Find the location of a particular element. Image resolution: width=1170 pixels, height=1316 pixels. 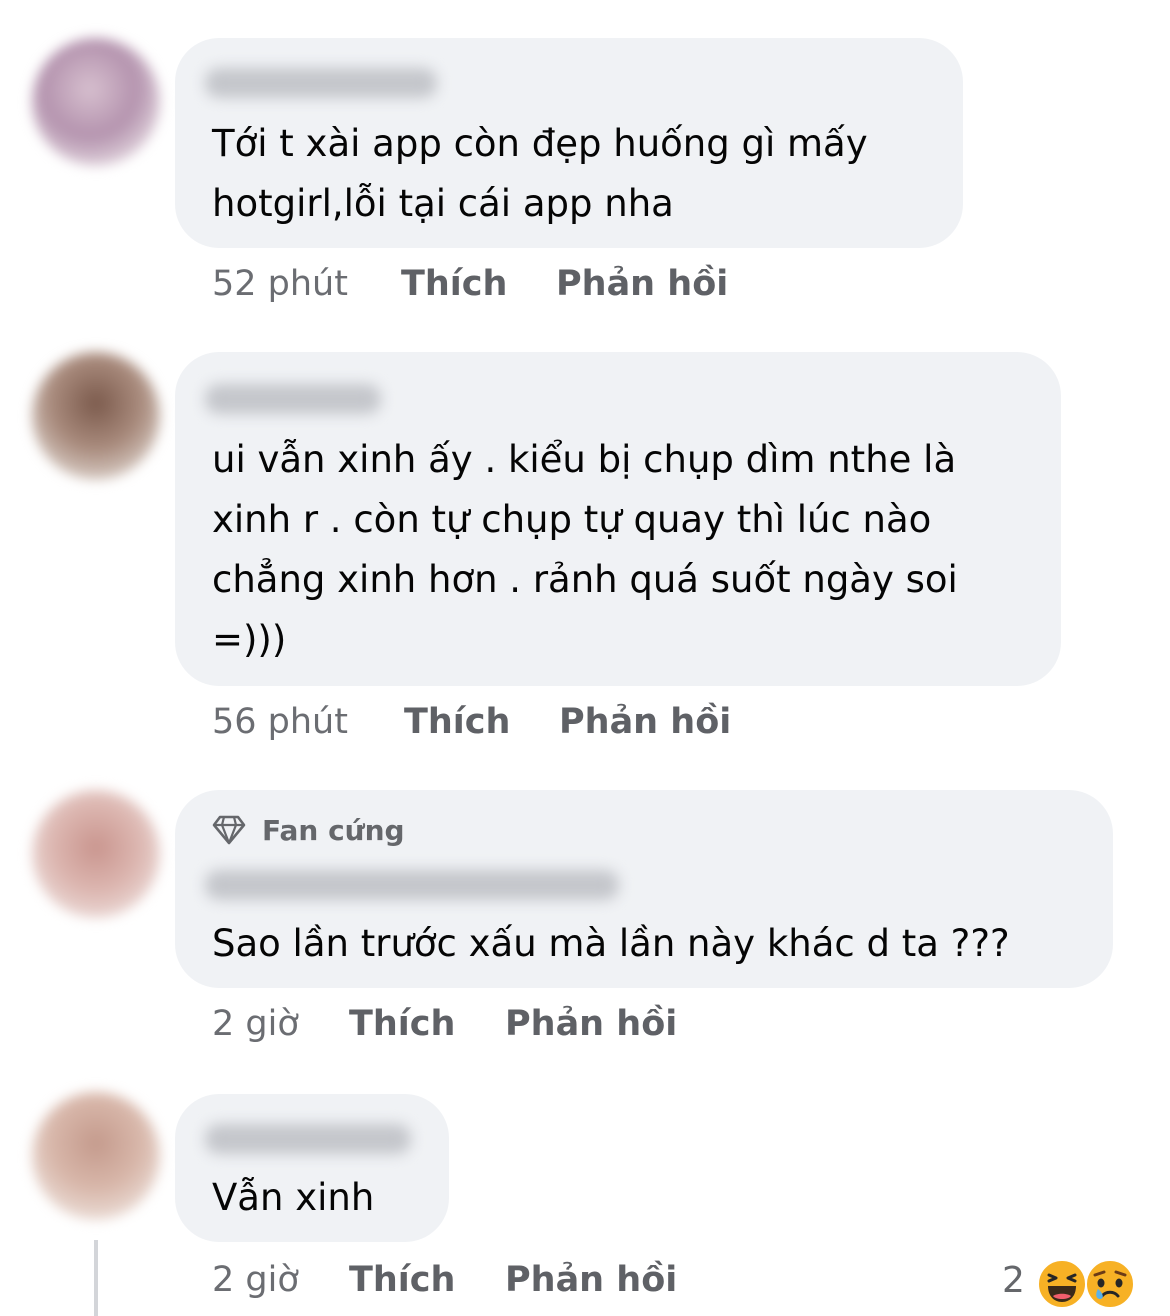

comment-timestamp: 56 phút is located at coordinates (280, 722).